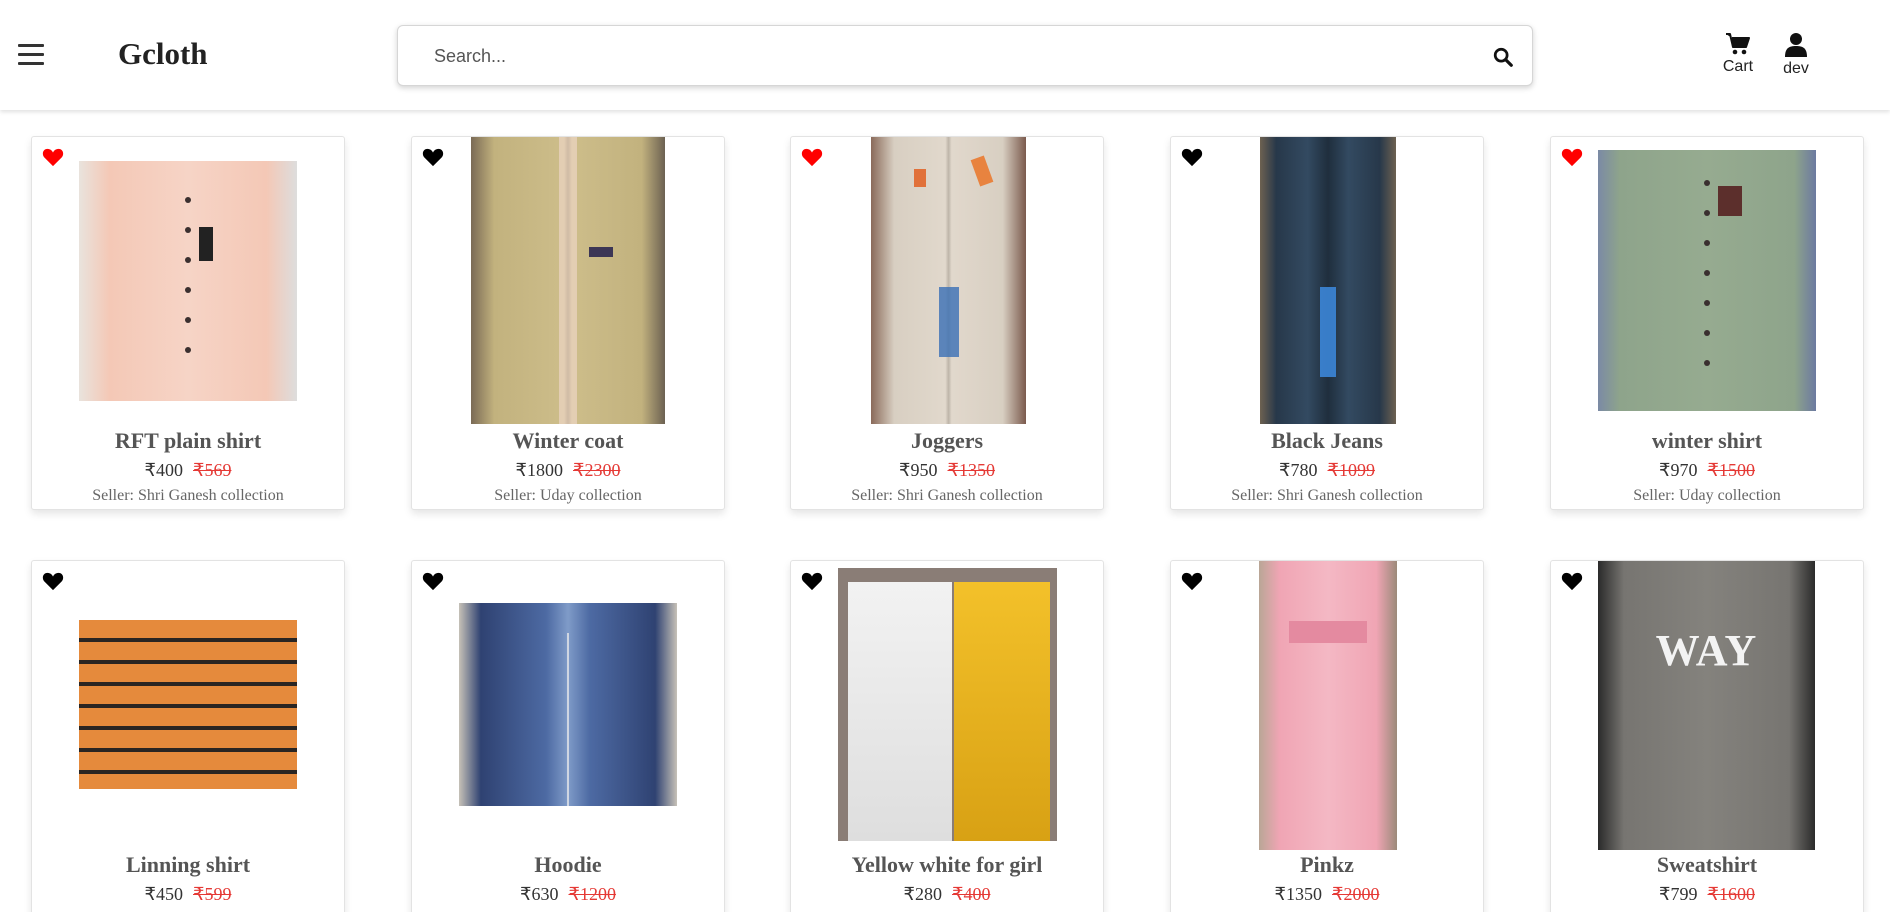  I want to click on product-image: WAY, so click(1706, 705).